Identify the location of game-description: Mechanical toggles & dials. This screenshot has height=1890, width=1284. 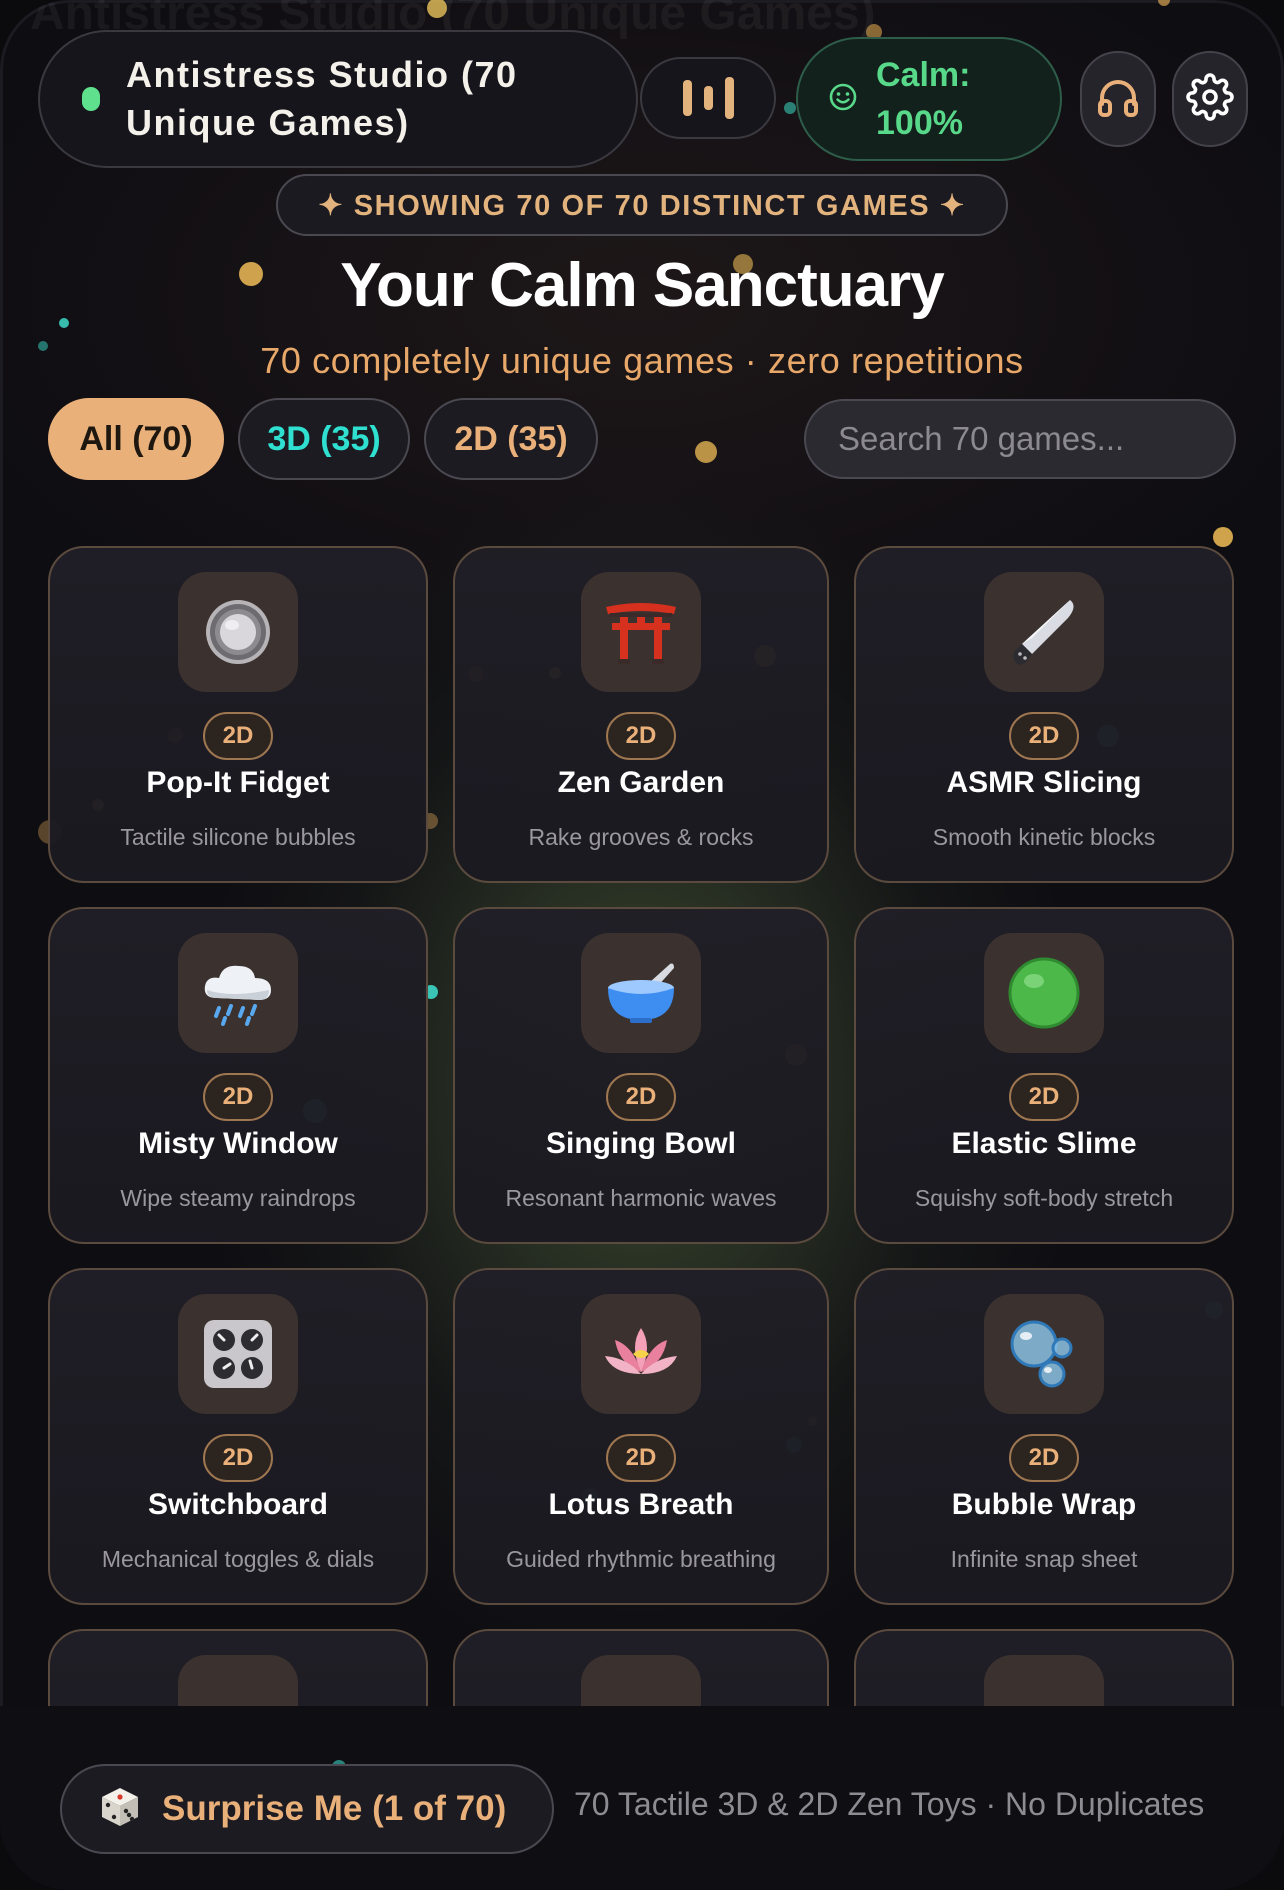
(238, 1559).